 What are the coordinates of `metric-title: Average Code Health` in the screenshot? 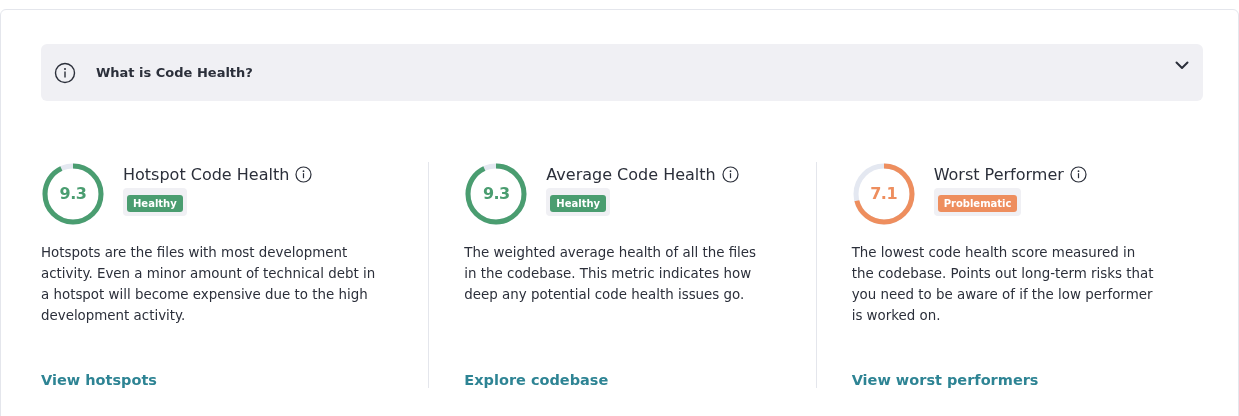 It's located at (631, 174).